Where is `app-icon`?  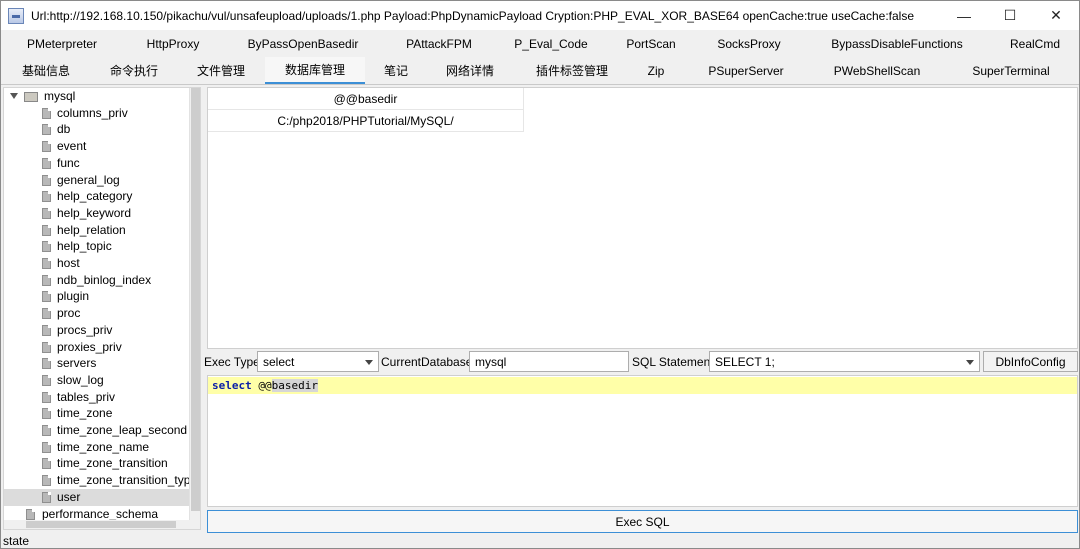
app-icon is located at coordinates (16, 15).